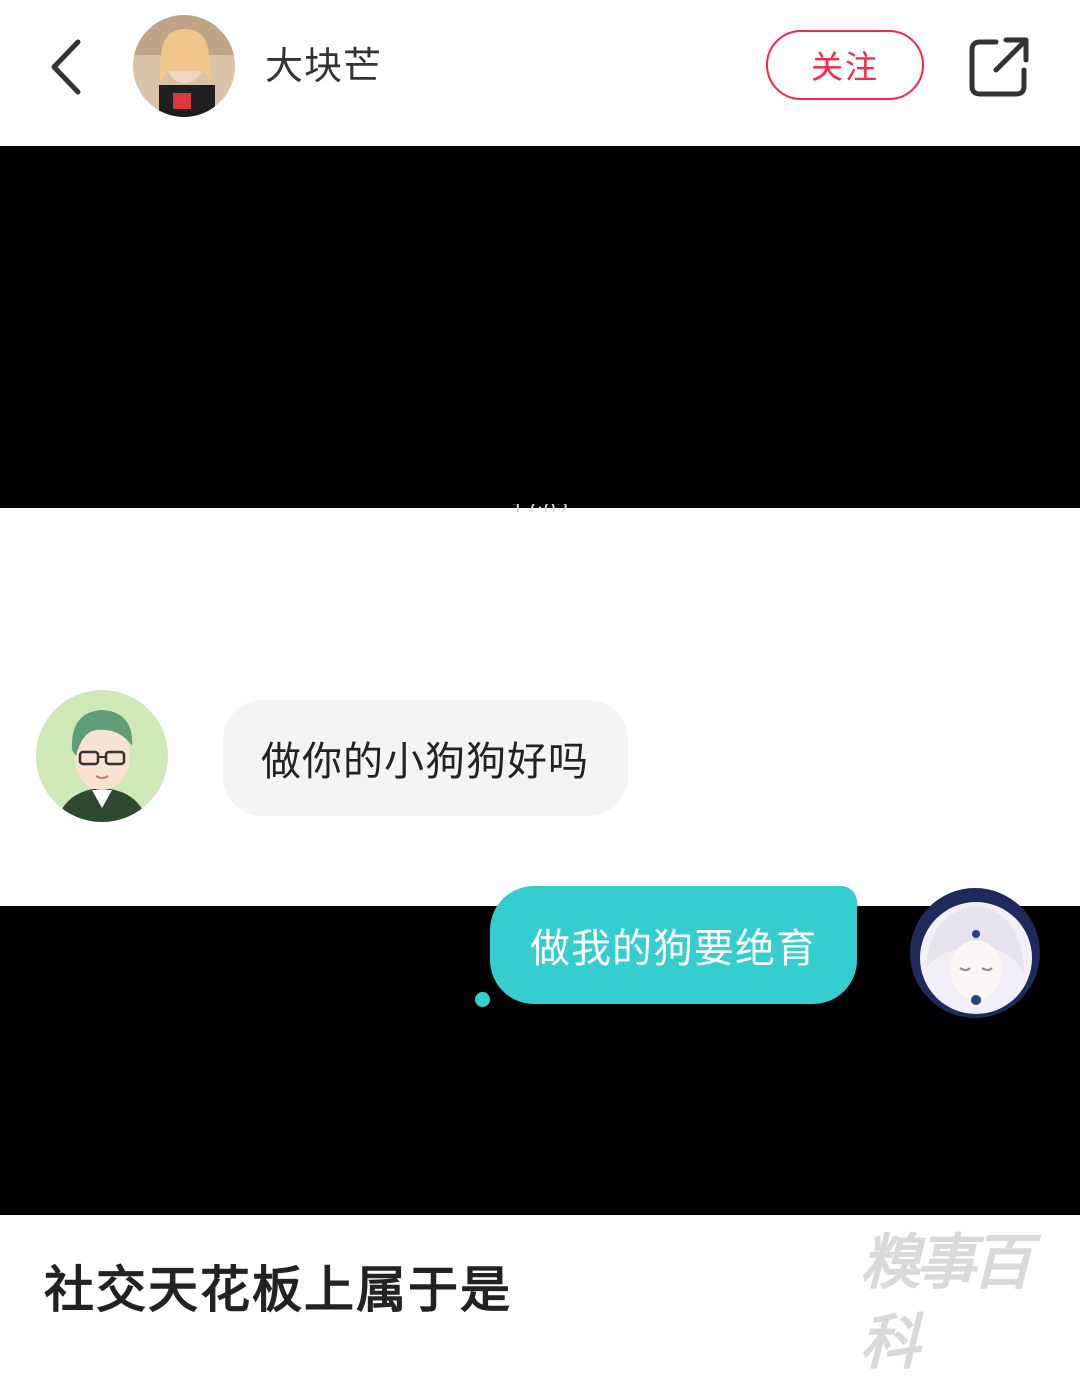 This screenshot has width=1080, height=1383. Describe the element at coordinates (946, 1303) in the screenshot. I see `watermark-logo: 糗事百科` at that location.